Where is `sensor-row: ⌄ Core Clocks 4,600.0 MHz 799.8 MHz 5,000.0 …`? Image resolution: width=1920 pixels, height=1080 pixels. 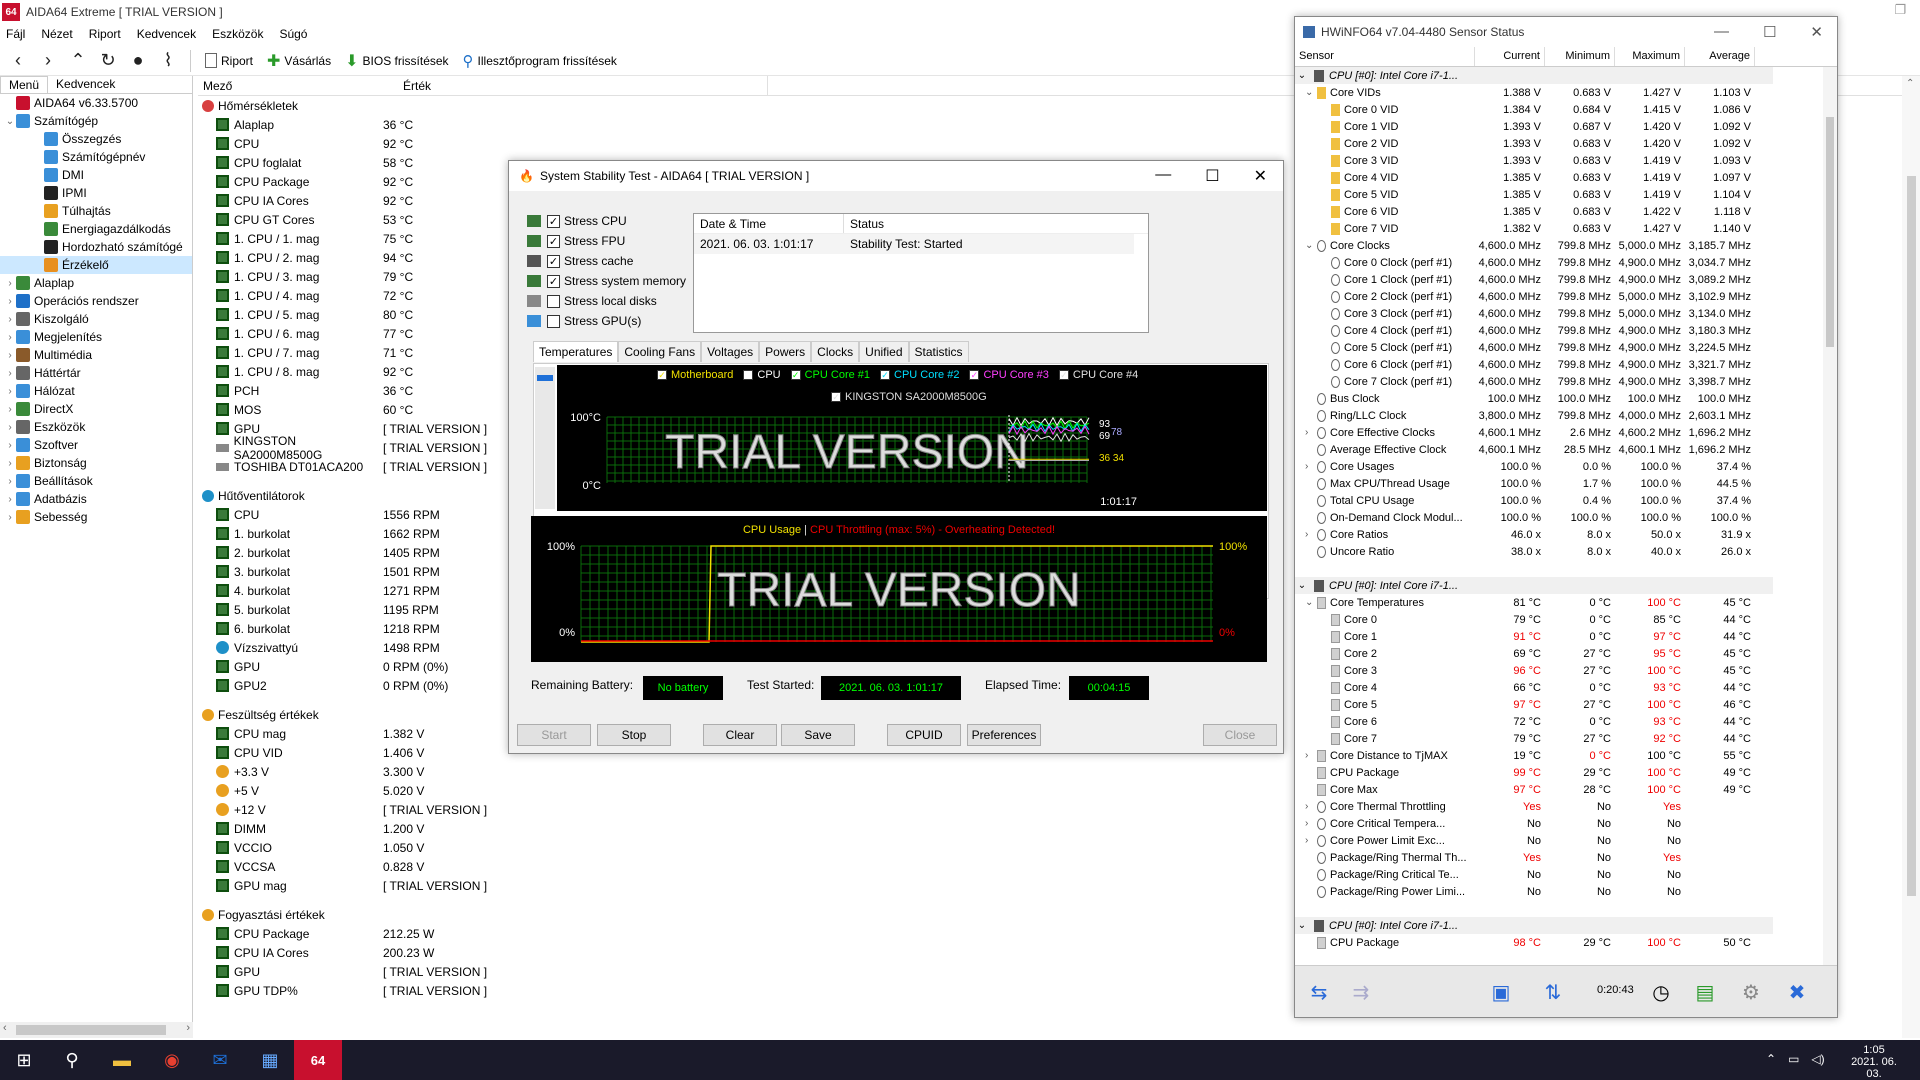
sensor-row: ⌄ Core Clocks 4,600.0 MHz 799.8 MHz 5,000.0 … is located at coordinates (1560, 245).